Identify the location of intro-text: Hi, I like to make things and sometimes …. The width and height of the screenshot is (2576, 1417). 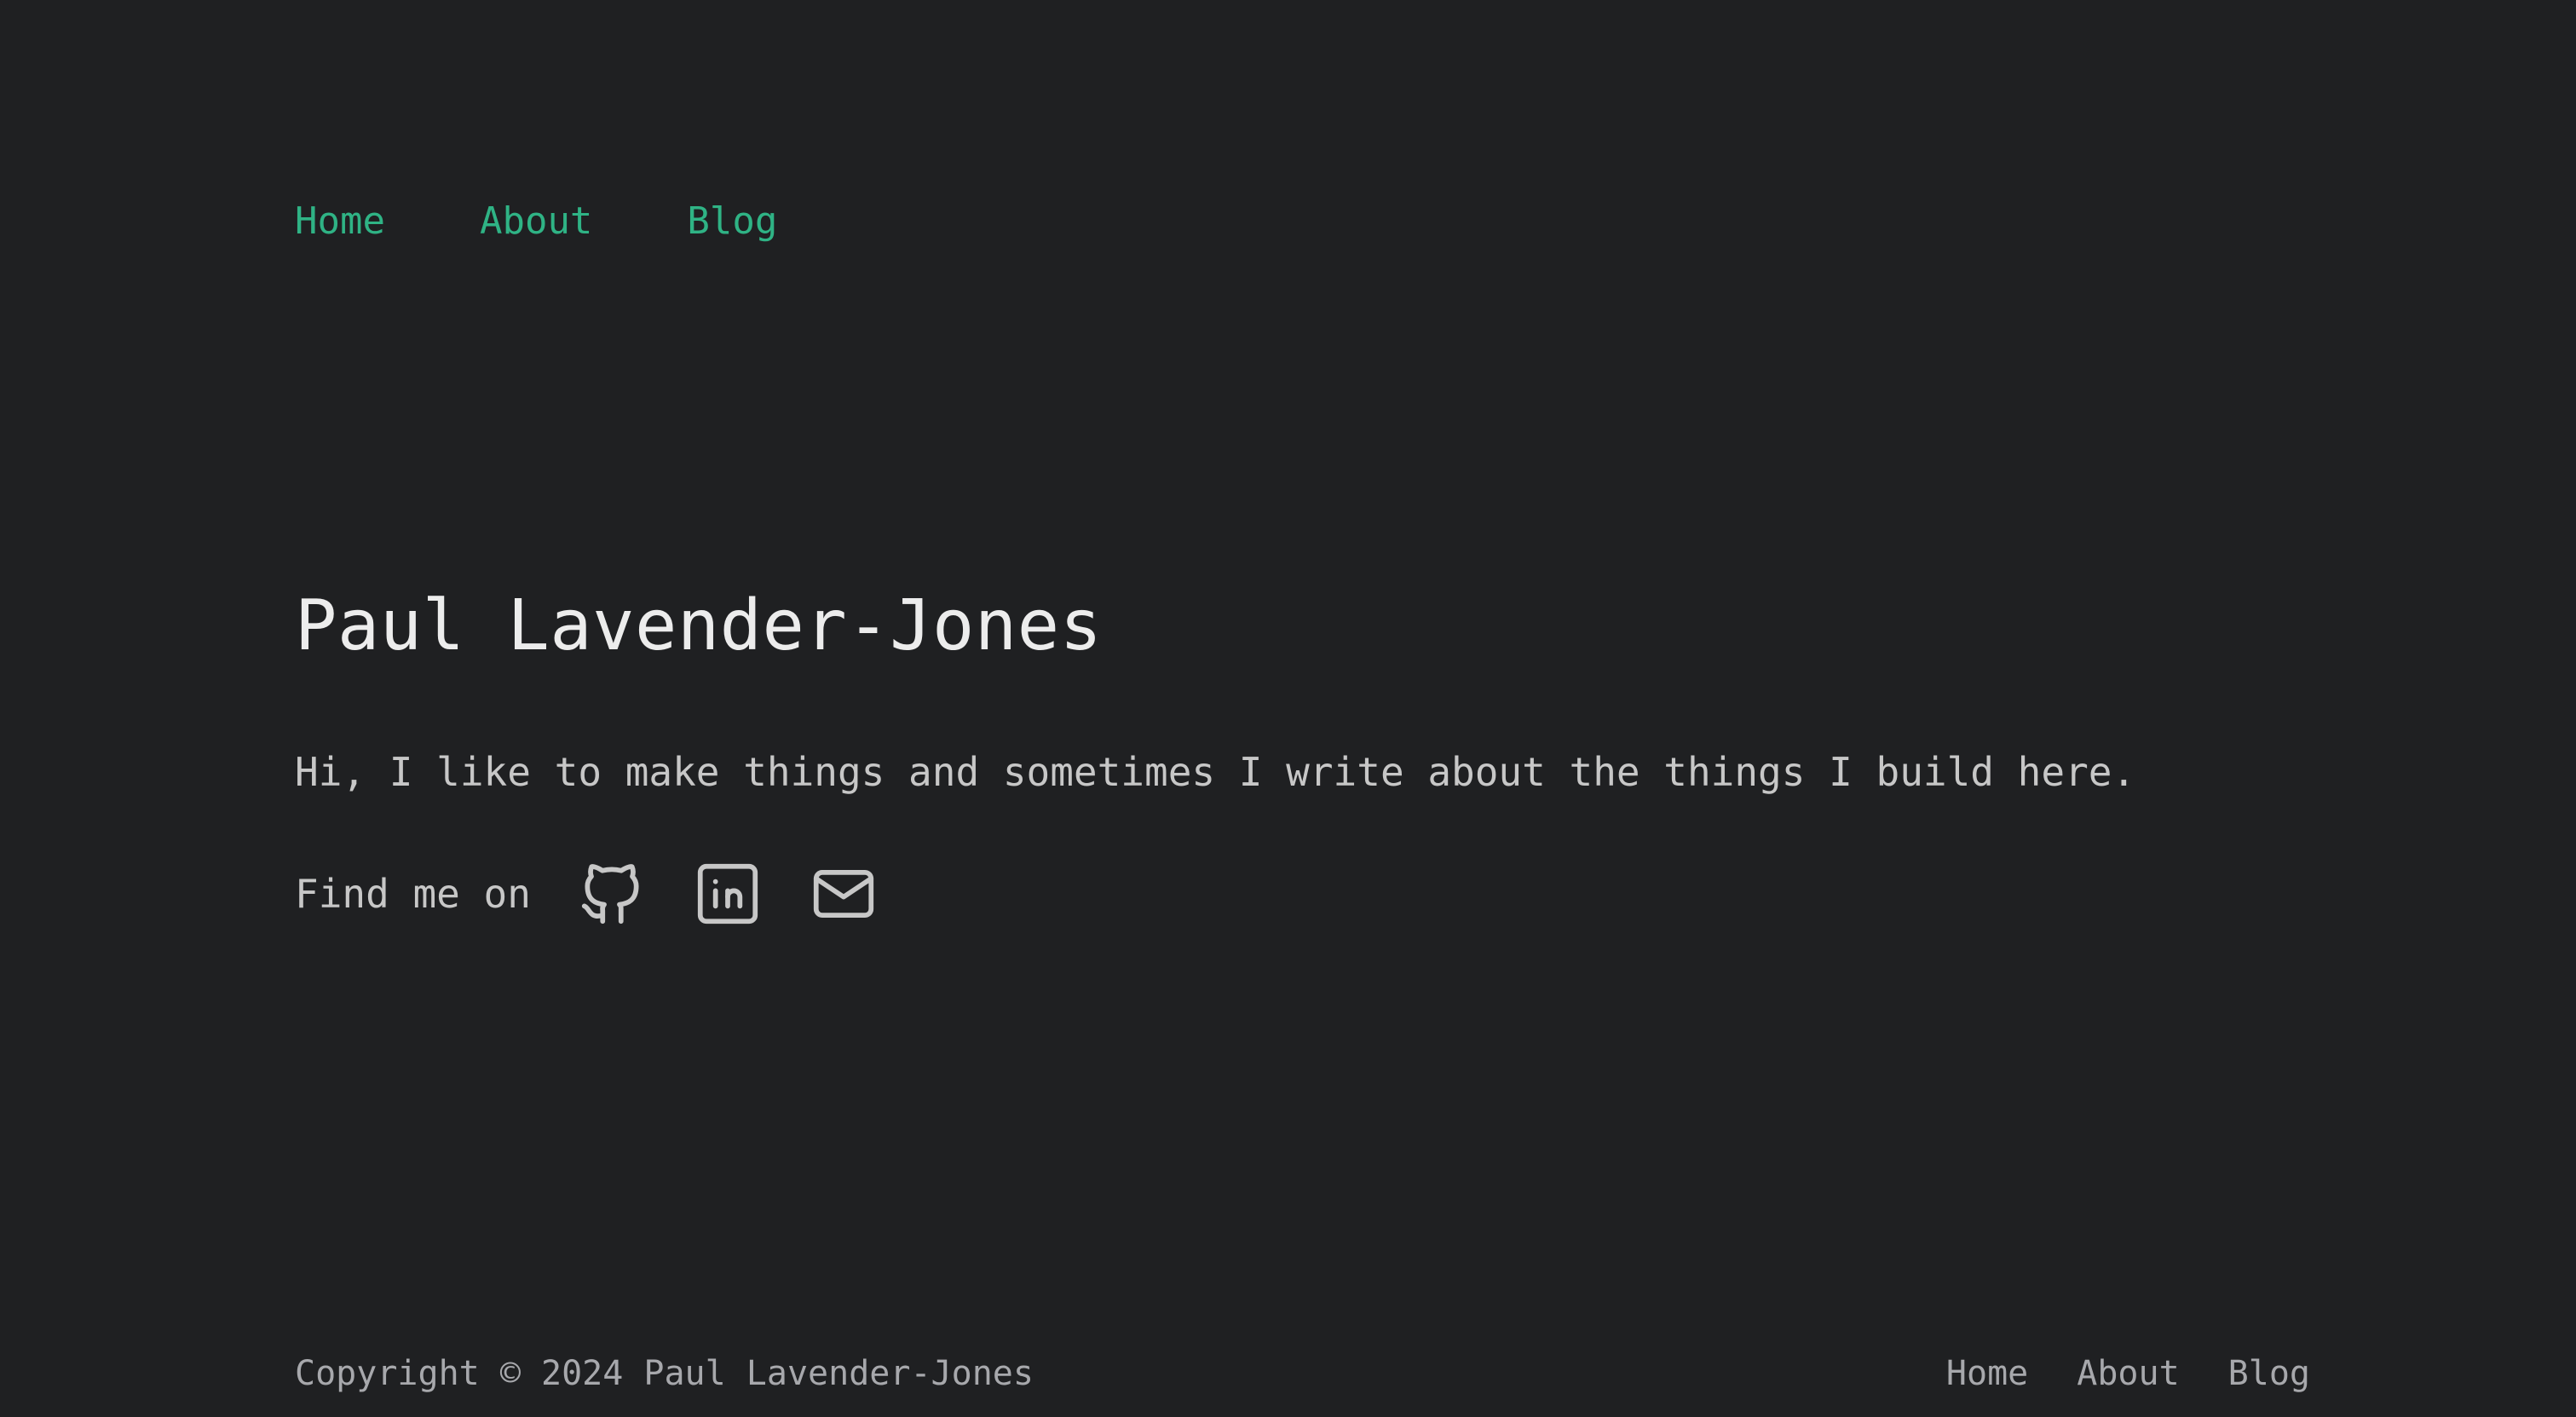
(1215, 772).